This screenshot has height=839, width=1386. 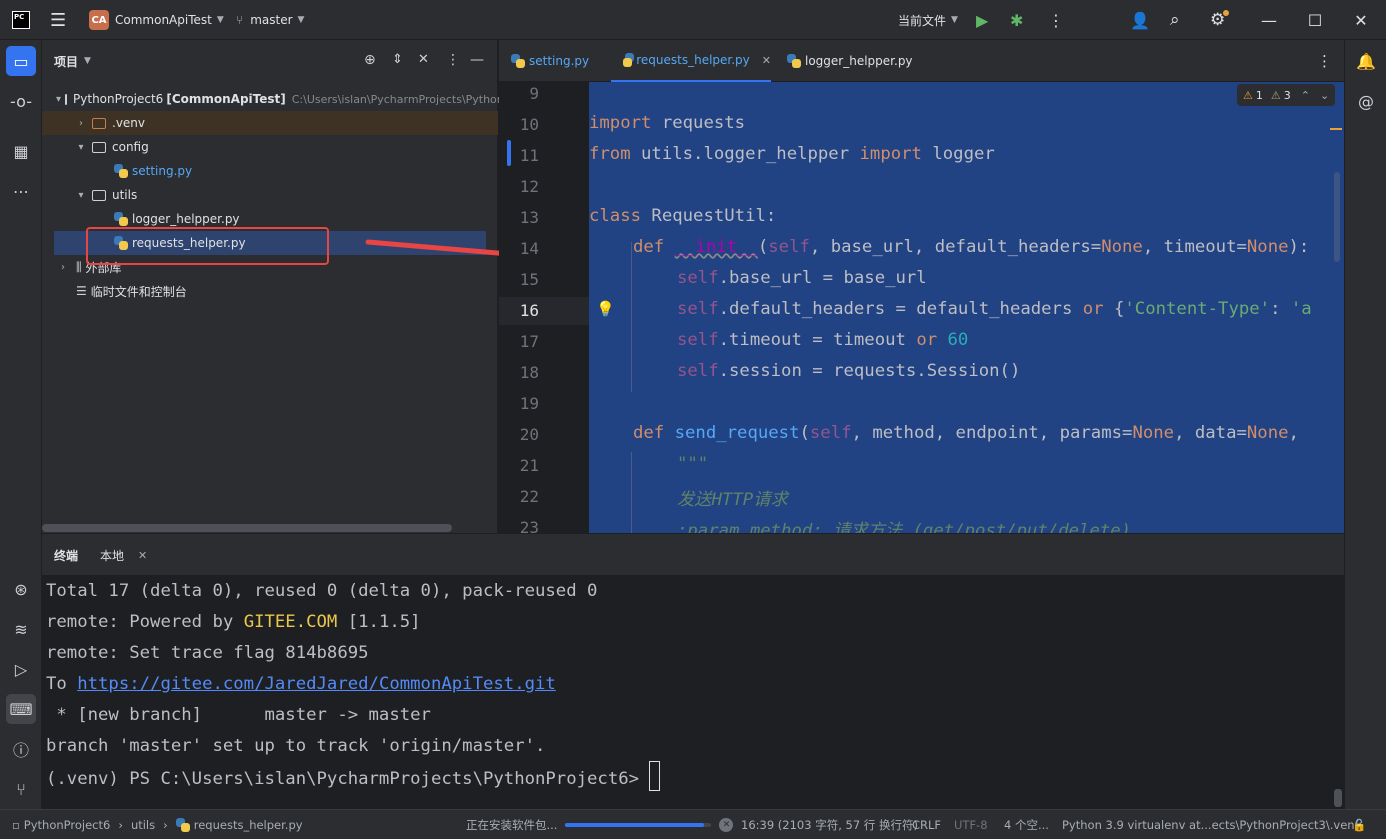 I want to click on hide-panel-icon: —, so click(x=477, y=60).